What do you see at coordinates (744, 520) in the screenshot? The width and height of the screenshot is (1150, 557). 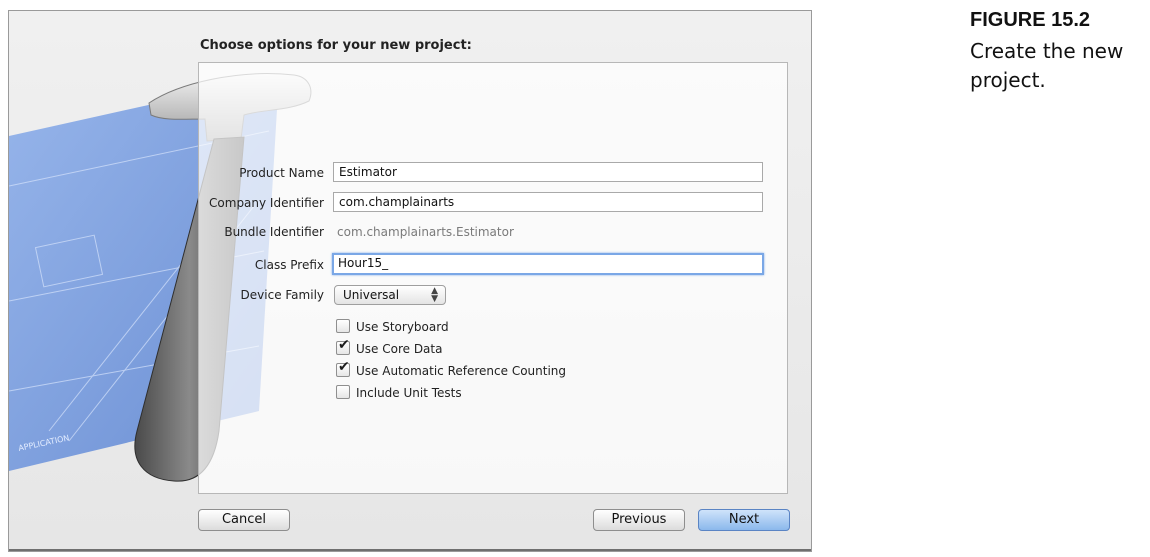 I see `next-button: Next` at bounding box center [744, 520].